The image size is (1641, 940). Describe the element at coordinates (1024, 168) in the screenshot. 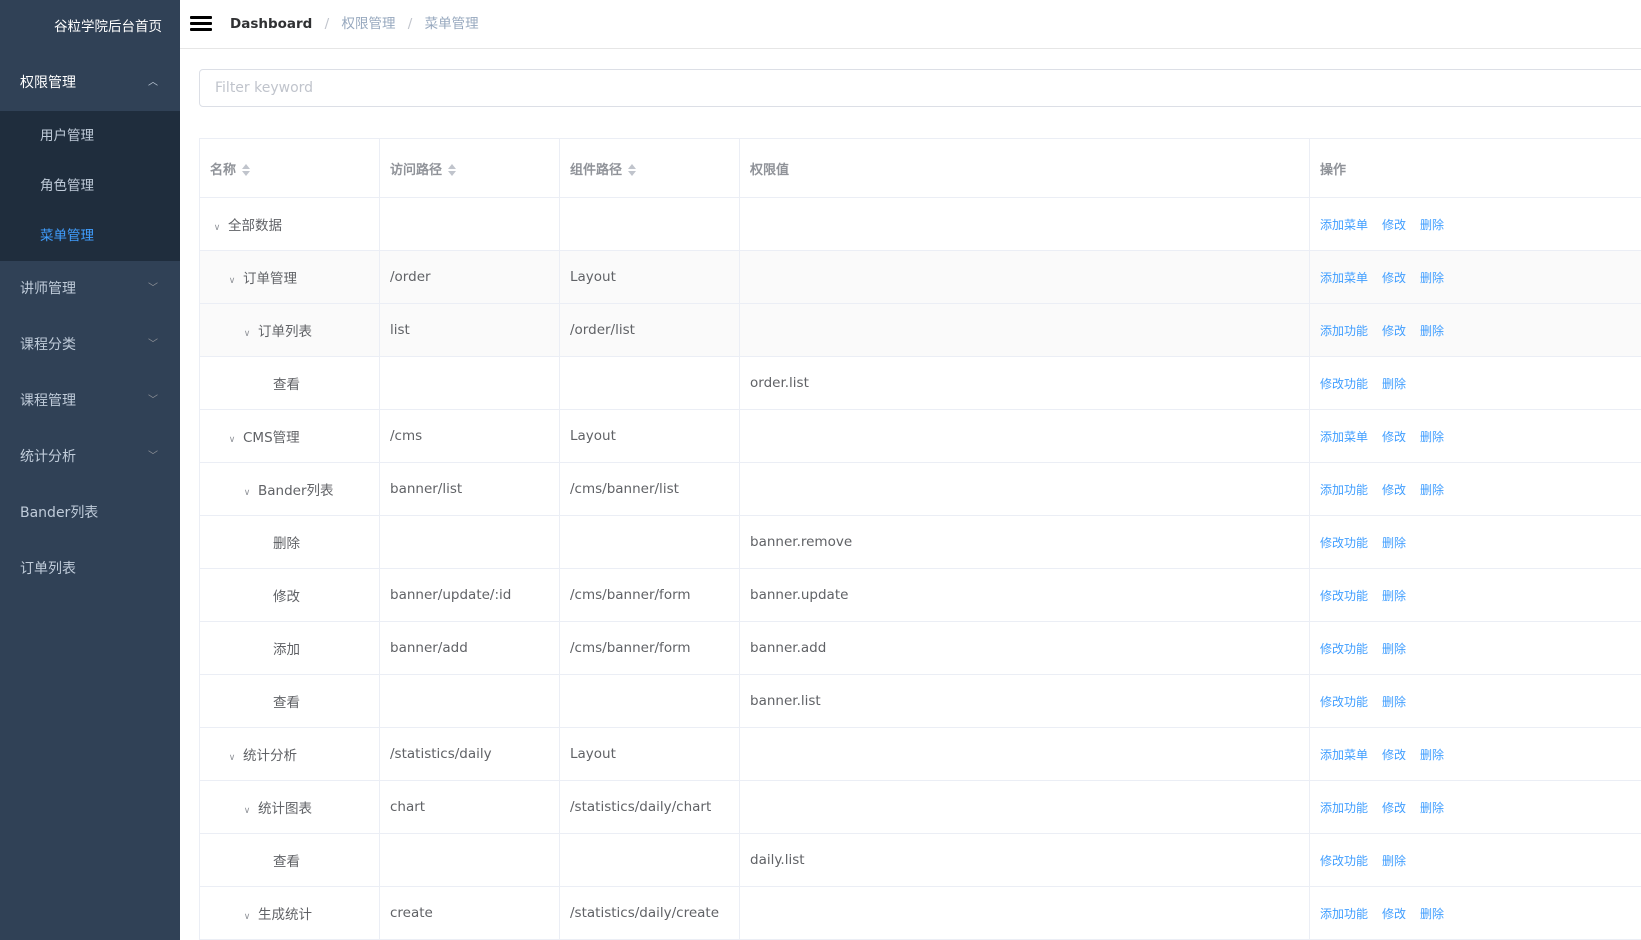

I see `column-header-permission-value: 权限值` at that location.